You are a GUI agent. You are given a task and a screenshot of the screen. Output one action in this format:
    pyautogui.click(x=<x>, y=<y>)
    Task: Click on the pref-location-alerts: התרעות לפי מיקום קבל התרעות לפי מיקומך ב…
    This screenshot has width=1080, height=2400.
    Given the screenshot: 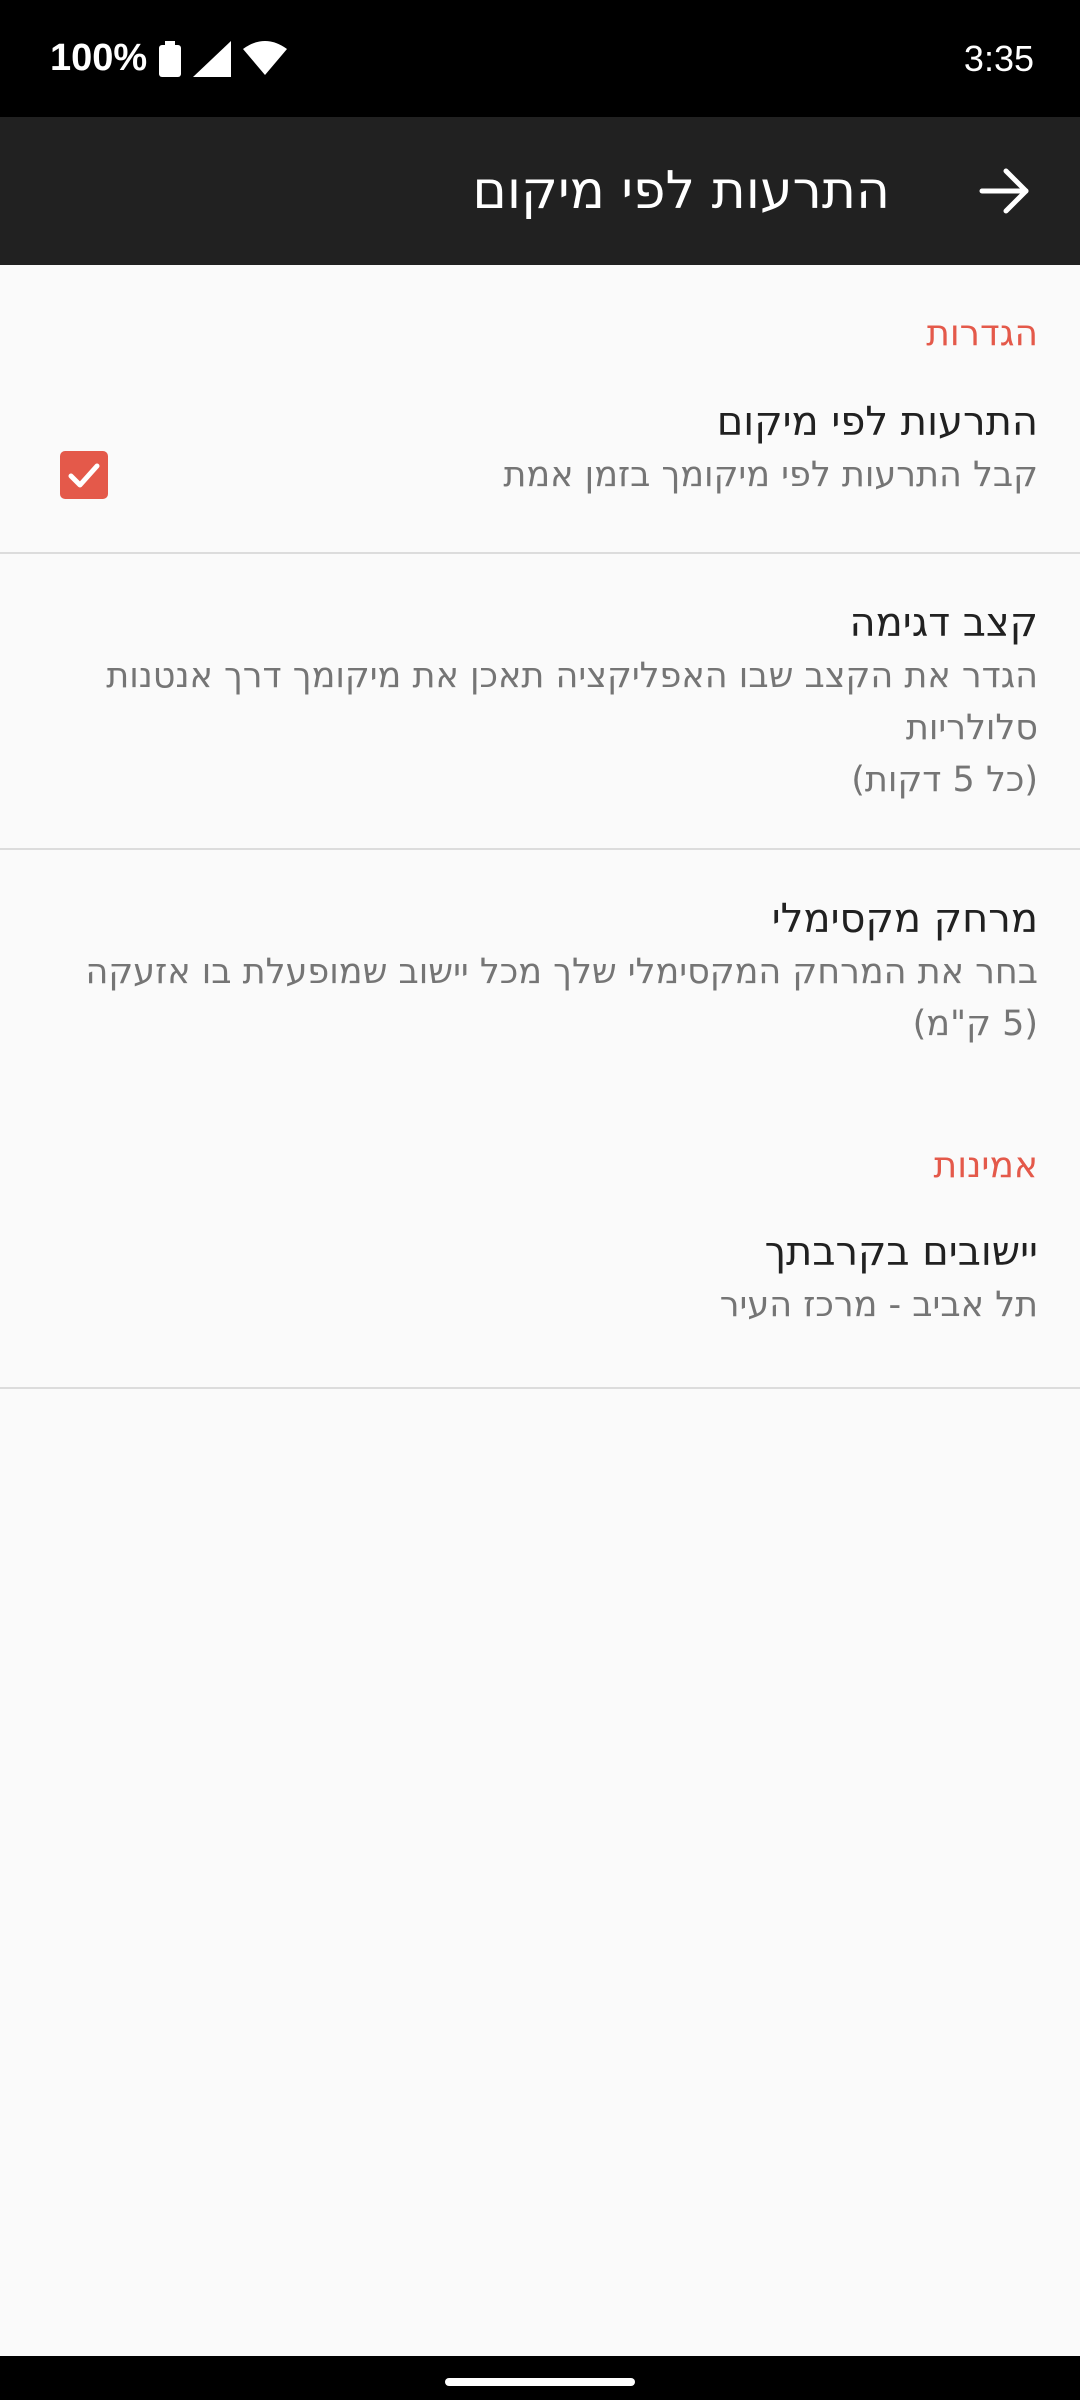 What is the action you would take?
    pyautogui.click(x=540, y=470)
    